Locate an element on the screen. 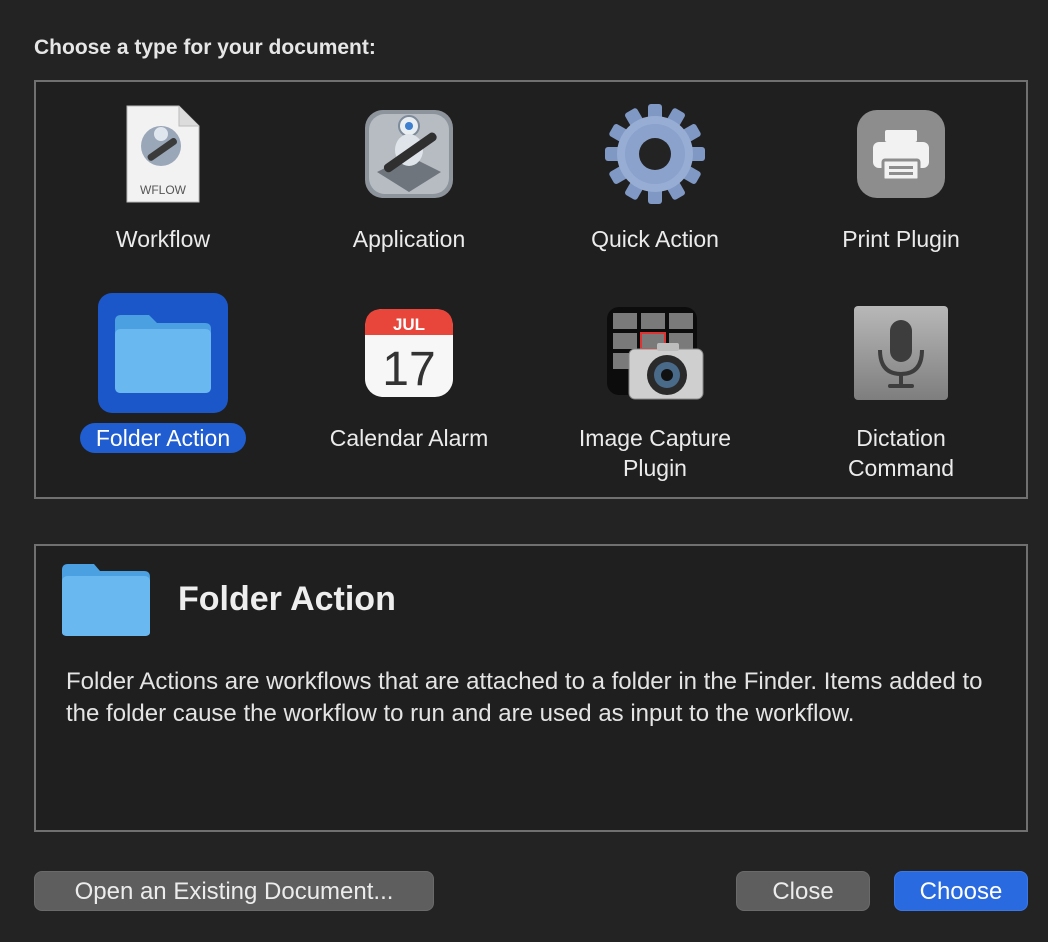 The image size is (1048, 942). svg-text: JUL is located at coordinates (409, 324).